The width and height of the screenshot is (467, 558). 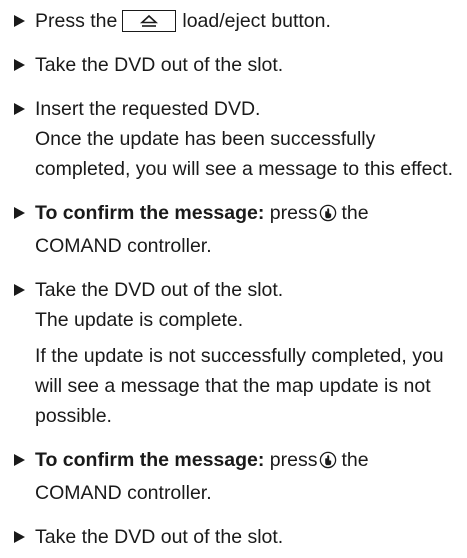 I want to click on eject-key-icon, so click(x=149, y=21).